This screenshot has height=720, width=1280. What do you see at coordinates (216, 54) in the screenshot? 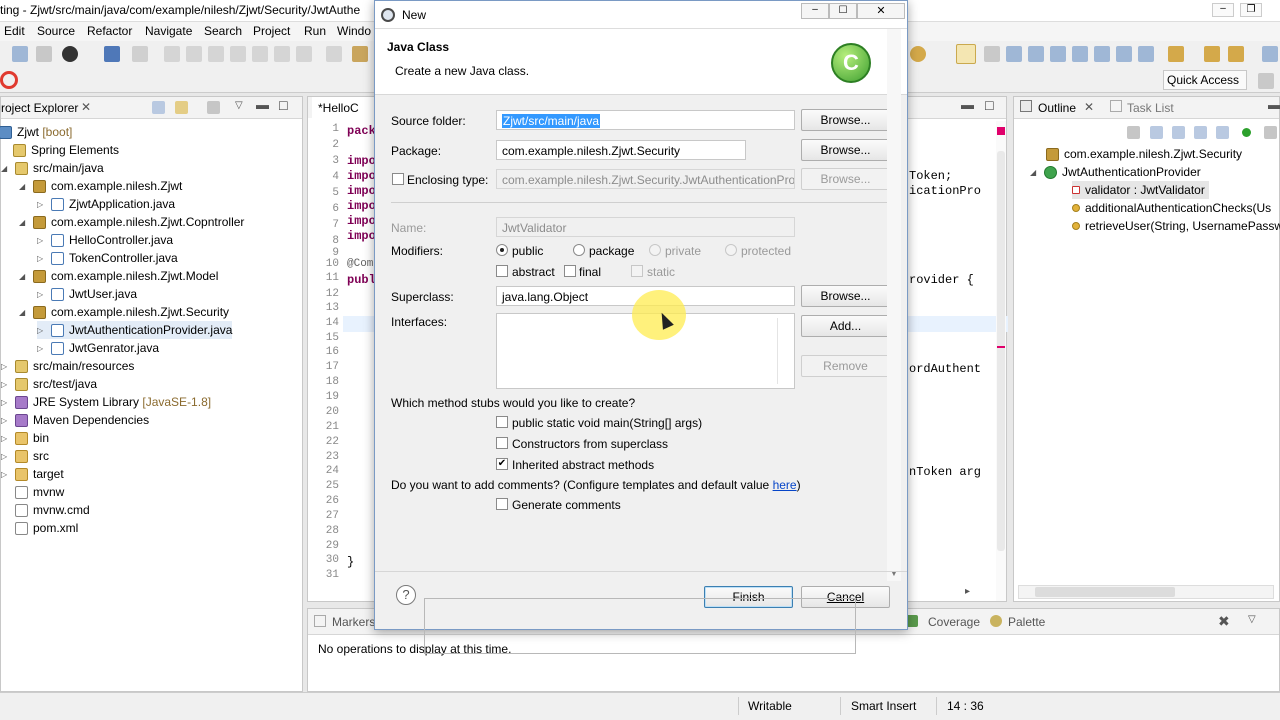
I see `terminate-icon` at bounding box center [216, 54].